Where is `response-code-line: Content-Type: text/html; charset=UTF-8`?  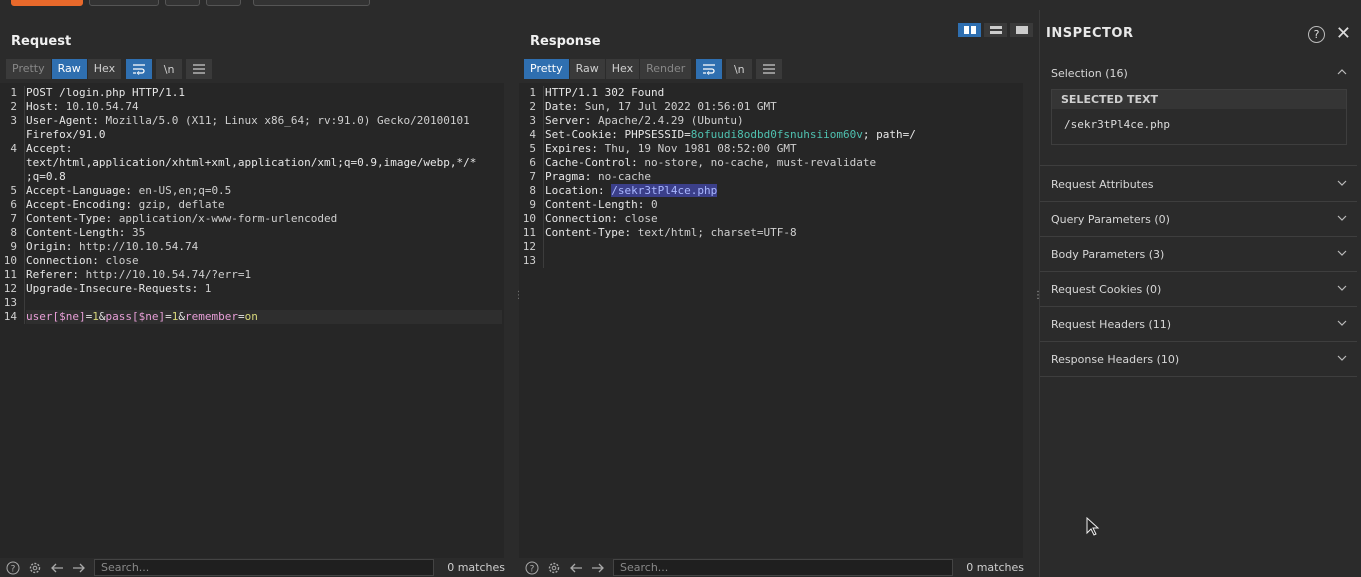
response-code-line: Content-Type: text/html; charset=UTF-8 is located at coordinates (783, 233).